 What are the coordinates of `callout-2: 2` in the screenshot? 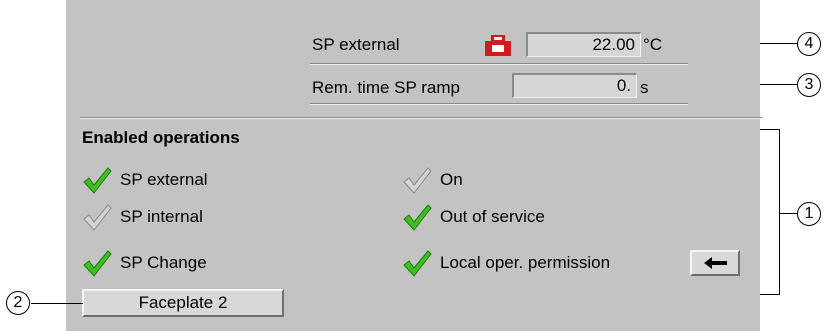 It's located at (18, 303).